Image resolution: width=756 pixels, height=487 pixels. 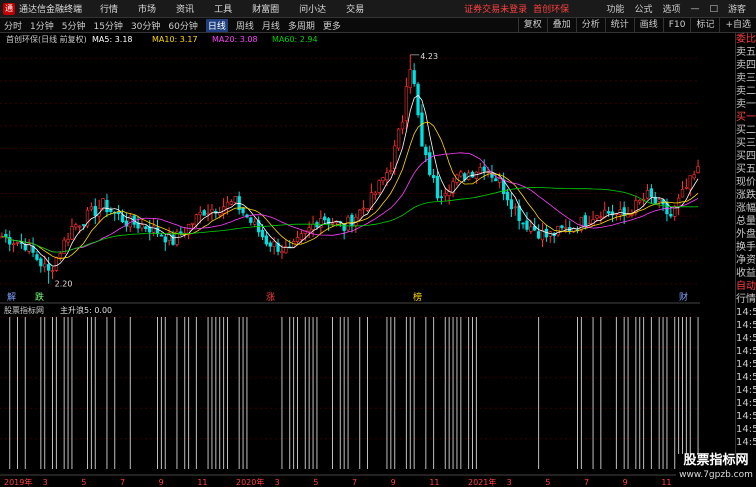 I want to click on menu-jiaoyi: 交易, so click(x=355, y=8).